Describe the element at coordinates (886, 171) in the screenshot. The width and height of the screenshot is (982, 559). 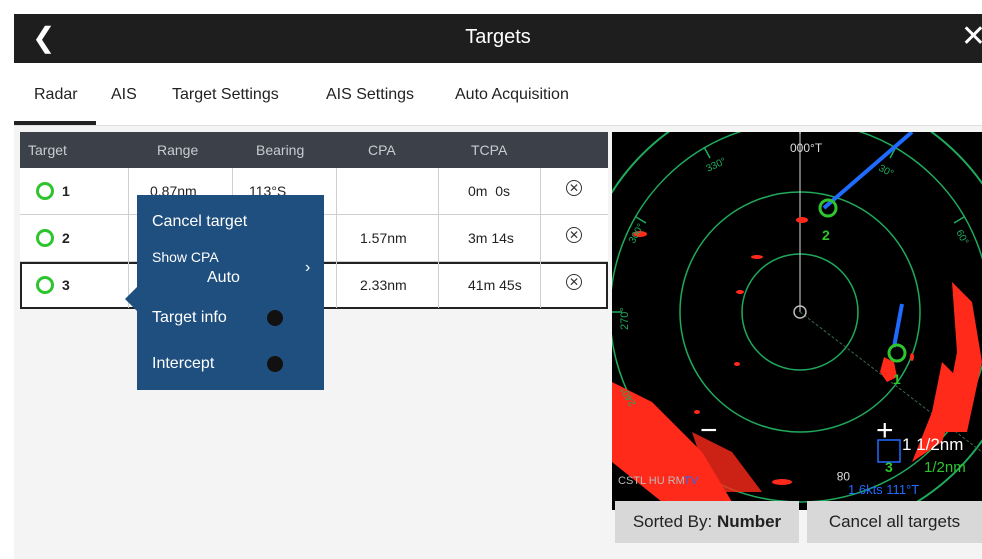
I see `bearing-label-30: 30°` at that location.